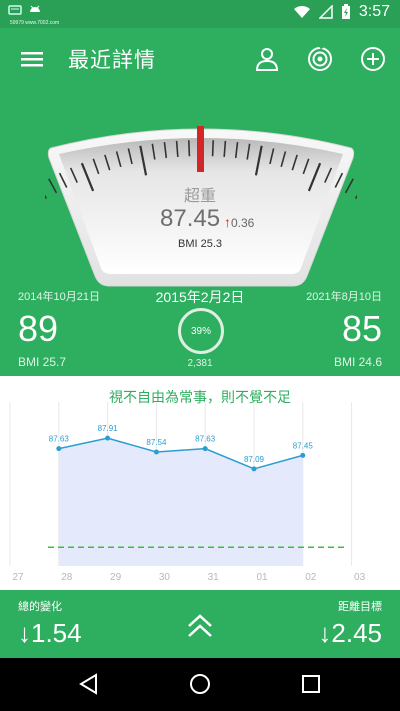 The width and height of the screenshot is (400, 711). I want to click on app-bar: 最近詳情, so click(200, 59).